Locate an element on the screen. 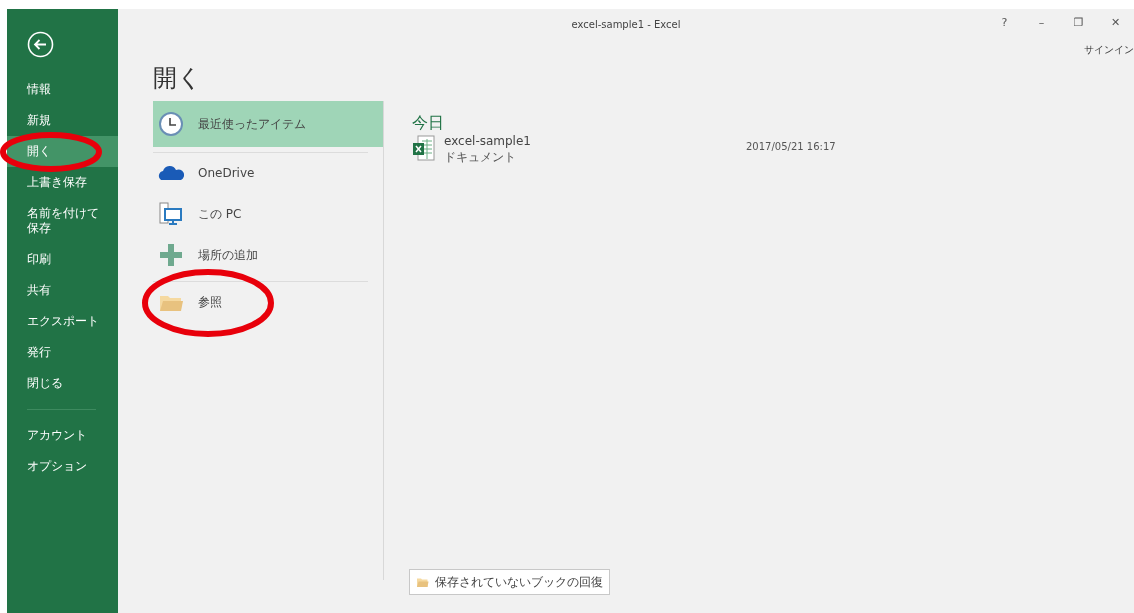 This screenshot has width=1134, height=613. help-button: ? is located at coordinates (1004, 23).